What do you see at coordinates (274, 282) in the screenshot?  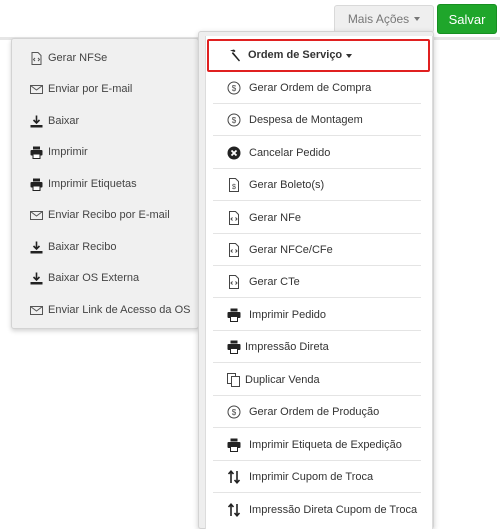 I see `menu-item-label: Gerar CTe` at bounding box center [274, 282].